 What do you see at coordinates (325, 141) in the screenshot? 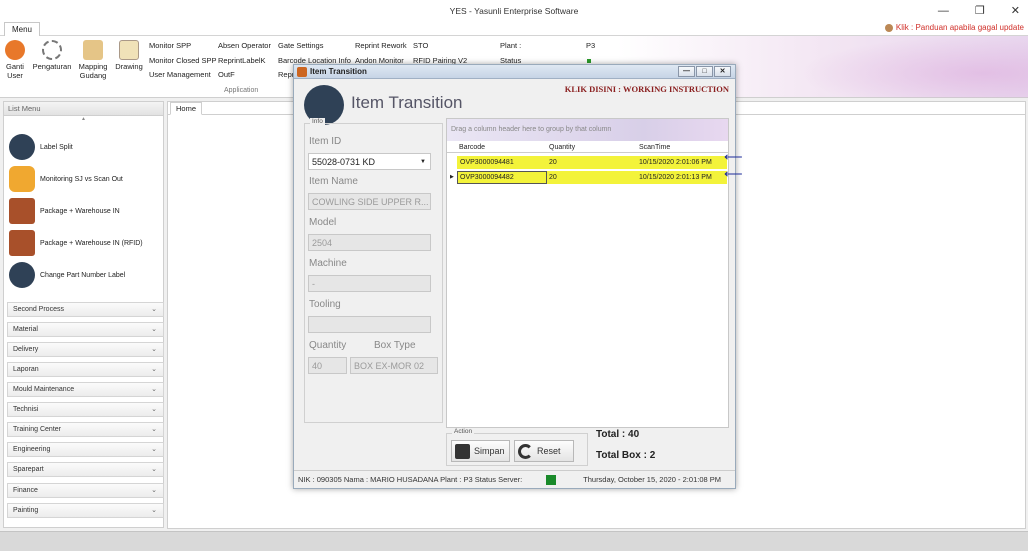
I see `item-id-label: Item ID` at bounding box center [325, 141].